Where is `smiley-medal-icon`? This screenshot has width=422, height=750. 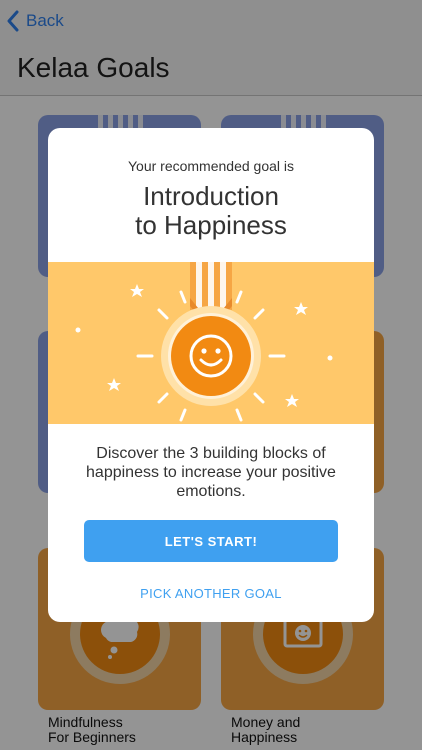 smiley-medal-icon is located at coordinates (204, 342).